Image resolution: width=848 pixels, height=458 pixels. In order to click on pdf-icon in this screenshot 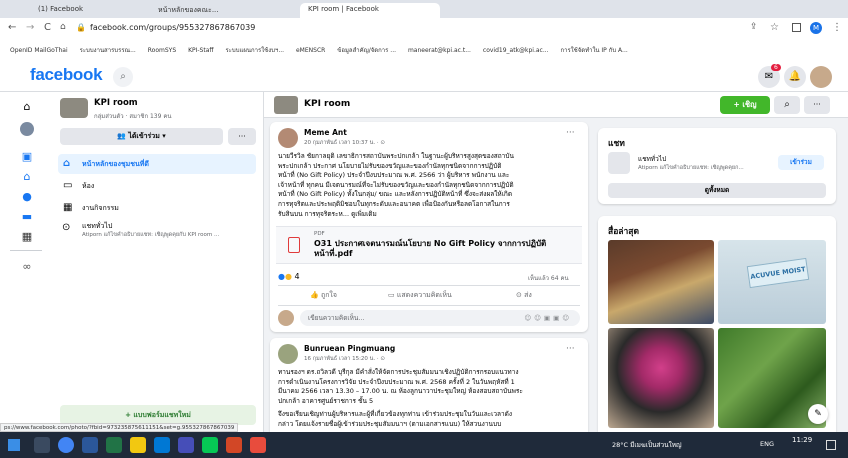, I will do `click(258, 445)`.